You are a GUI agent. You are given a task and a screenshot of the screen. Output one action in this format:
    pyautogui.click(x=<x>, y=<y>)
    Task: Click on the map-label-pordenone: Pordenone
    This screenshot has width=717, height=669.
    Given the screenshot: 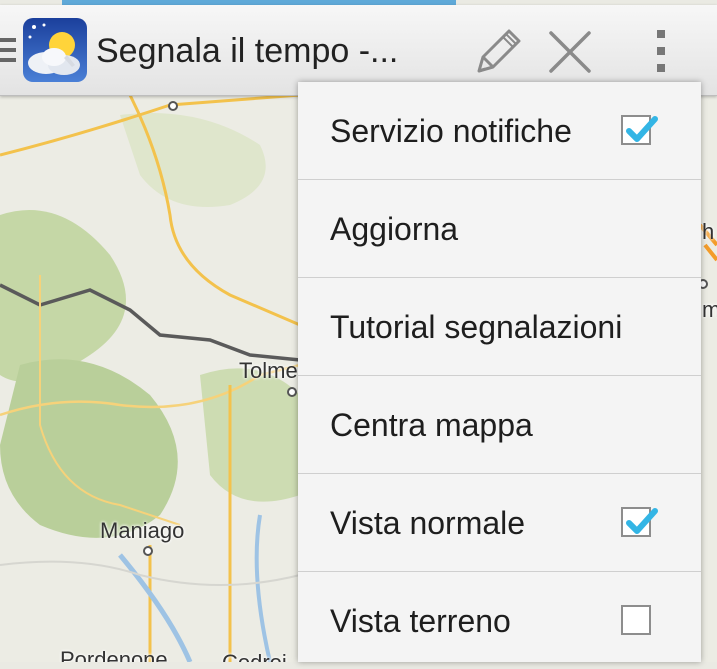 What is the action you would take?
    pyautogui.click(x=114, y=654)
    